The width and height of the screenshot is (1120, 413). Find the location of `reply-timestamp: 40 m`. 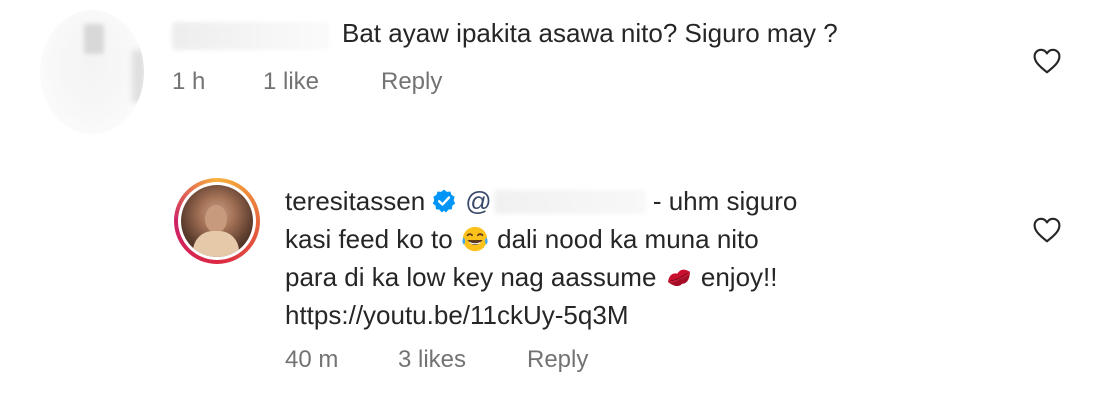

reply-timestamp: 40 m is located at coordinates (312, 359).